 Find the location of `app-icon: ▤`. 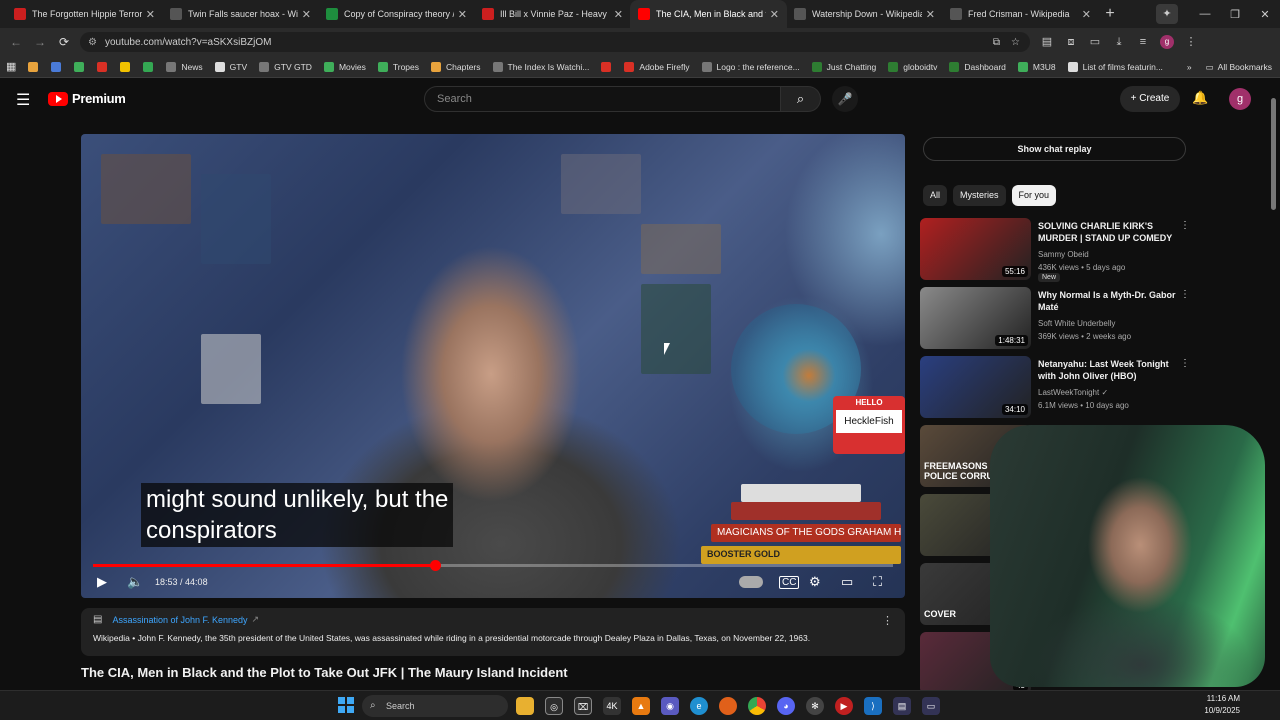

app-icon: ▤ is located at coordinates (902, 706).